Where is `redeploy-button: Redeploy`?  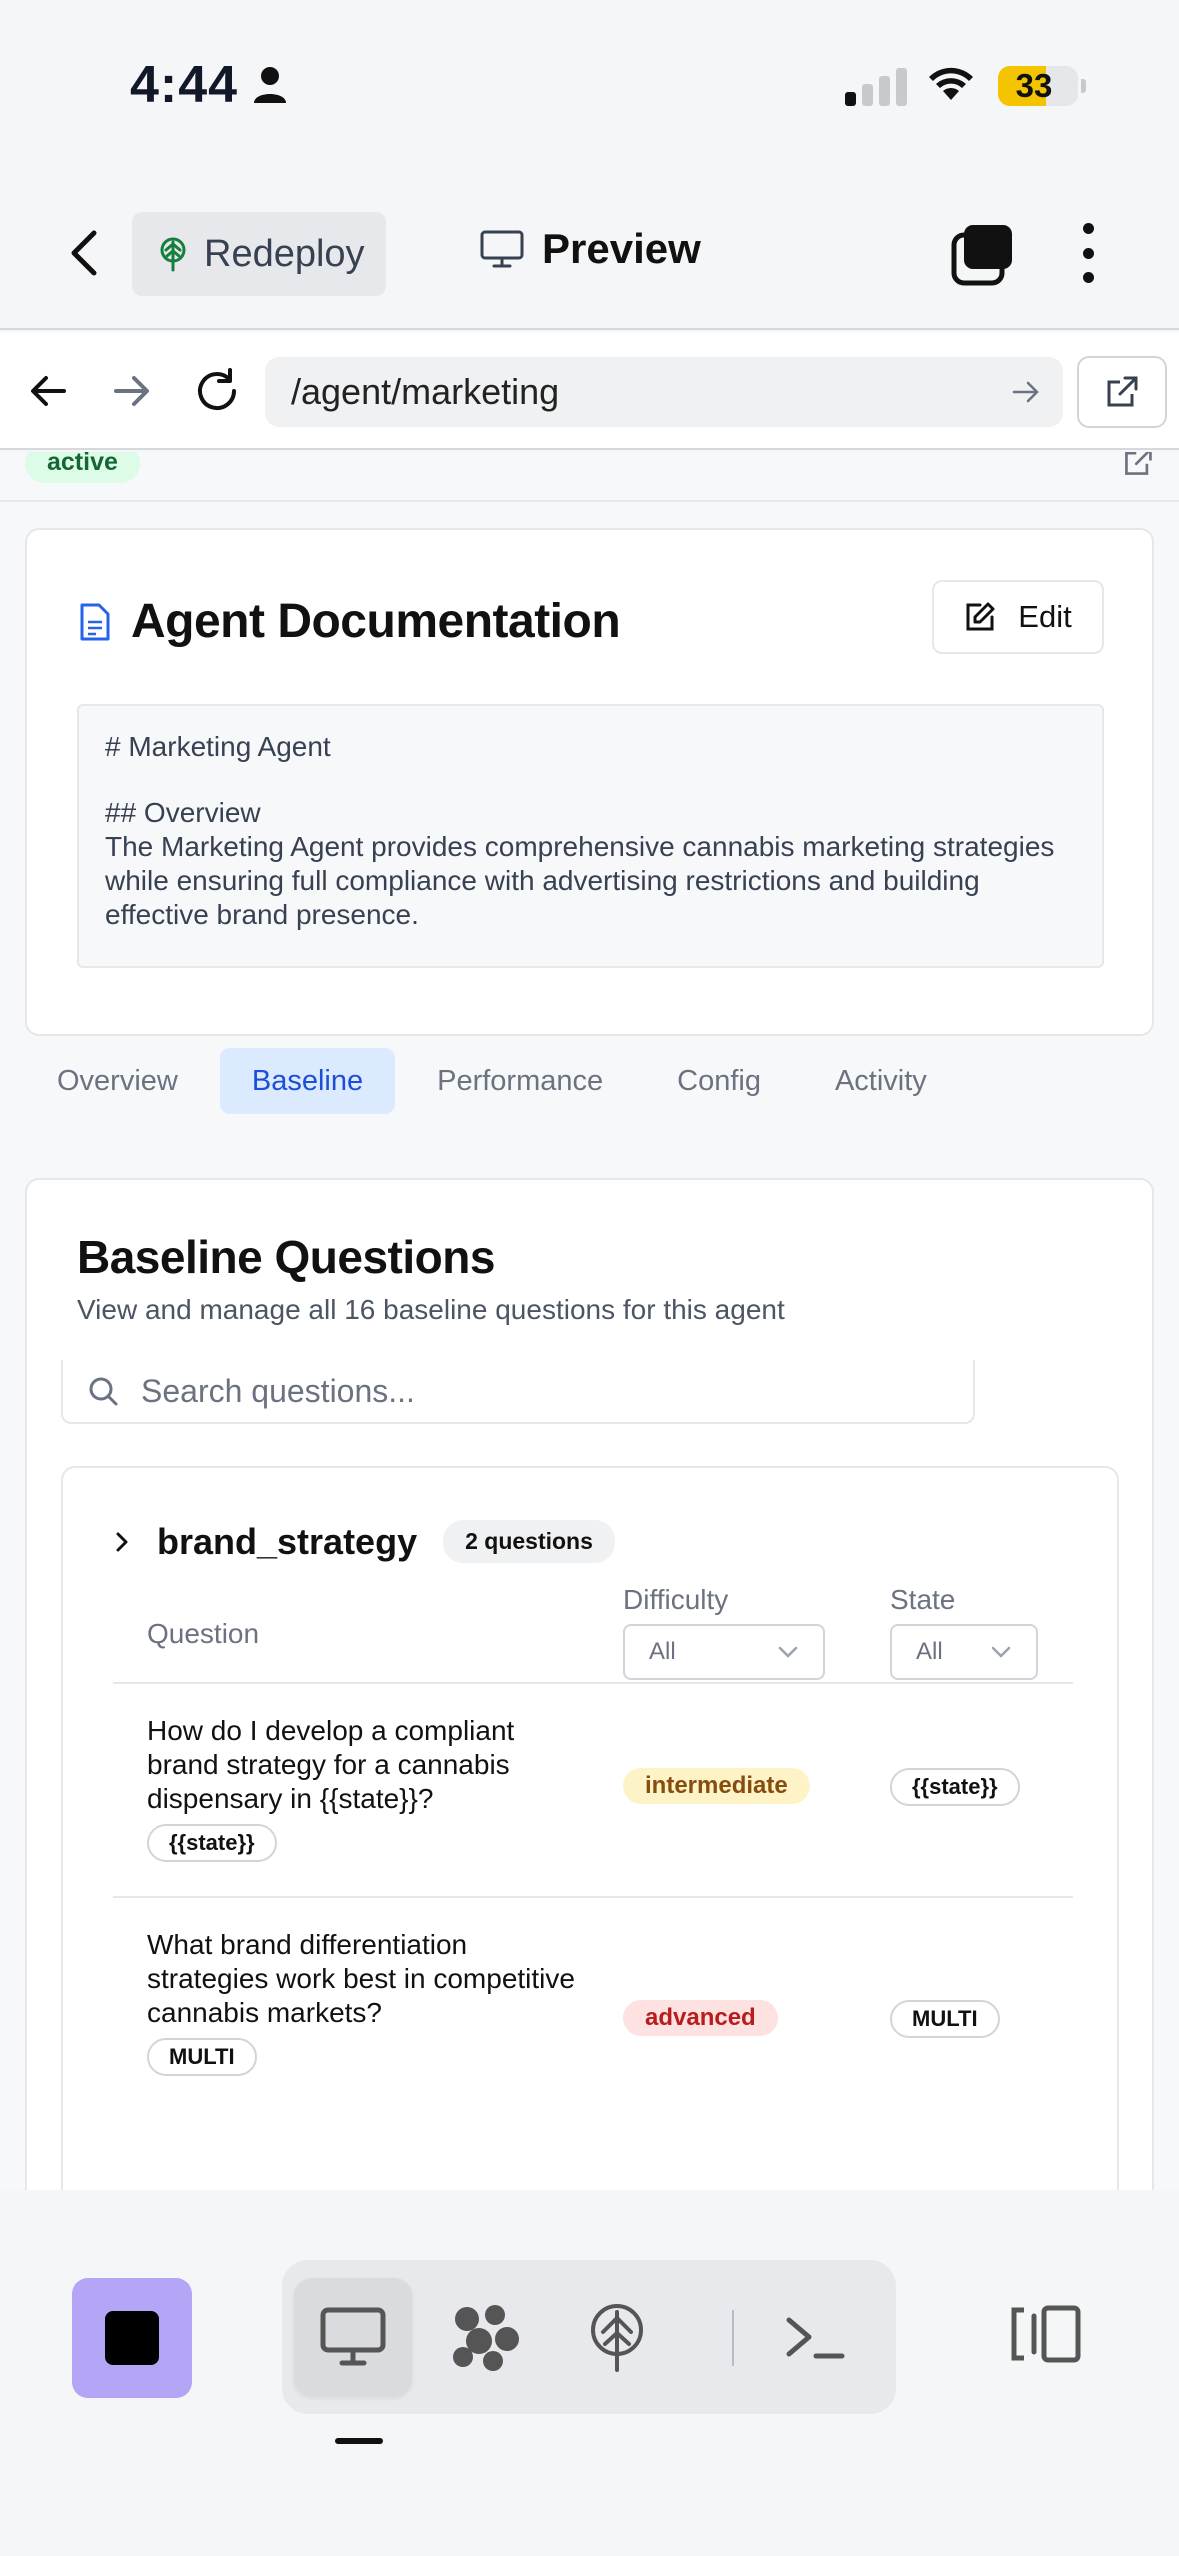
redeploy-button: Redeploy is located at coordinates (259, 254).